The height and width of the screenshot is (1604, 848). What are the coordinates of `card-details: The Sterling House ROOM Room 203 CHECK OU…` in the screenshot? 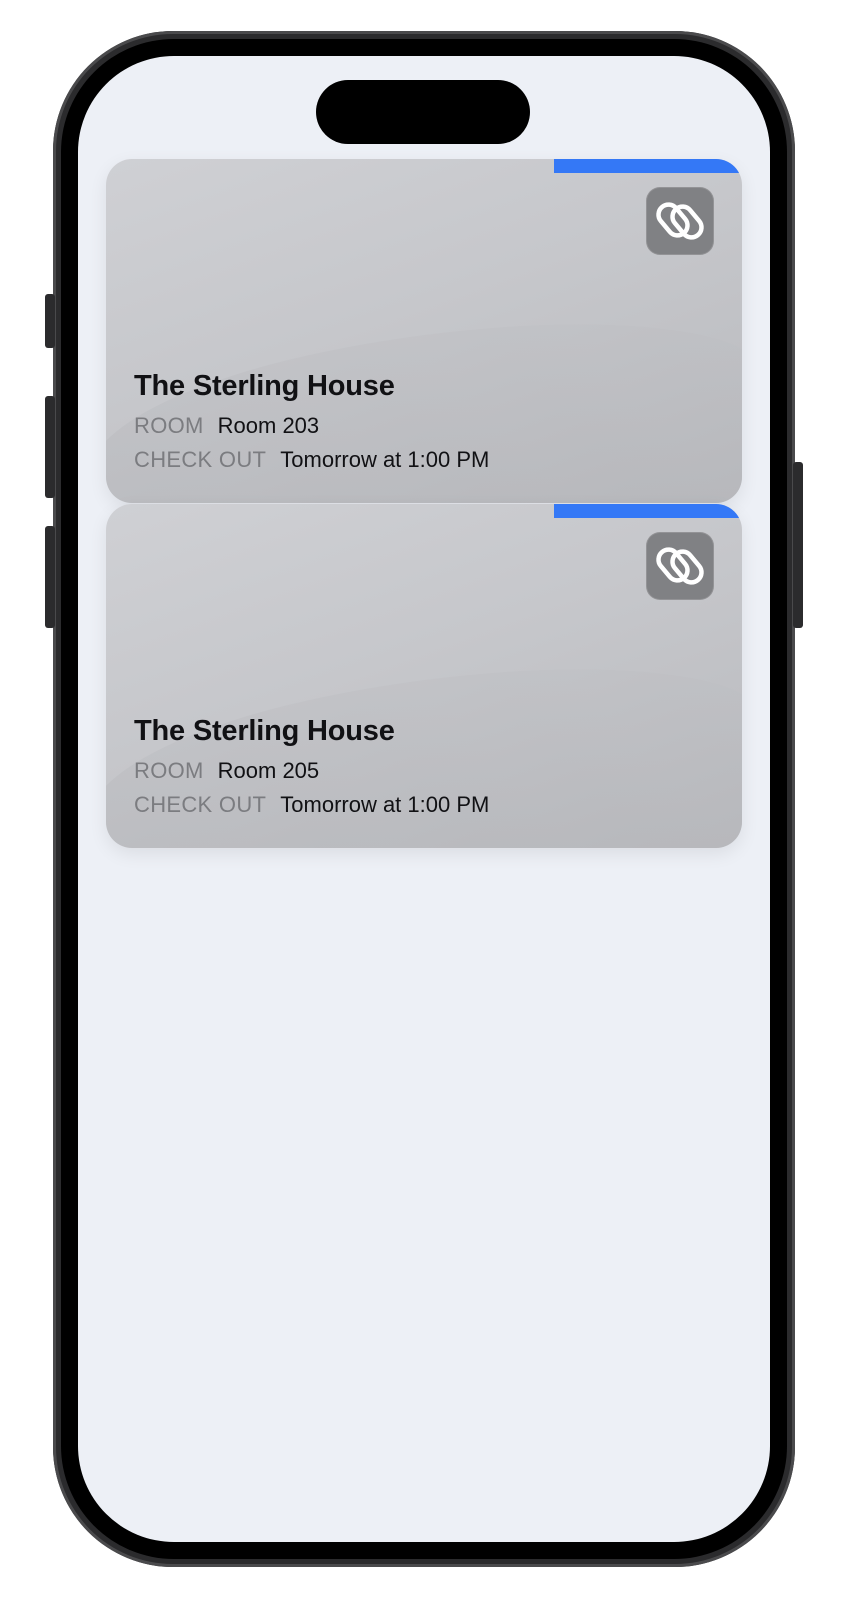 It's located at (311, 423).